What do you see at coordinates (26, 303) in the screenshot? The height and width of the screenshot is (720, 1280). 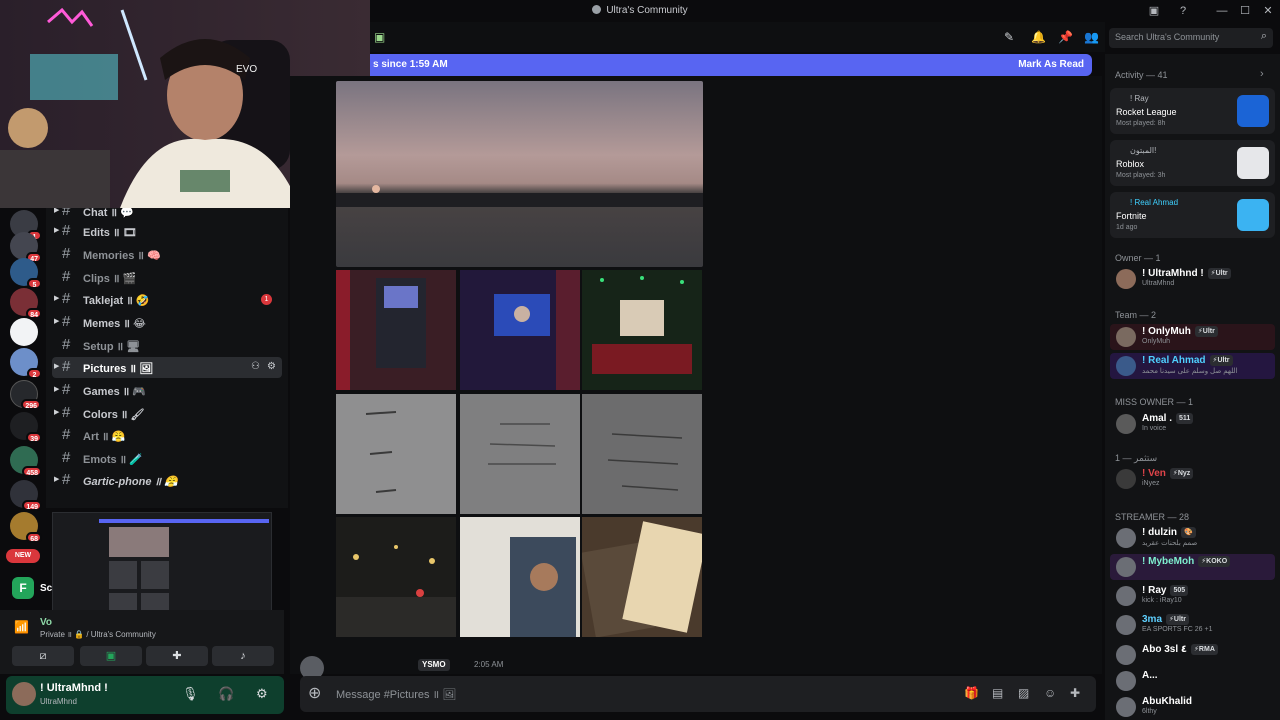 I see `server-icon: 84` at bounding box center [26, 303].